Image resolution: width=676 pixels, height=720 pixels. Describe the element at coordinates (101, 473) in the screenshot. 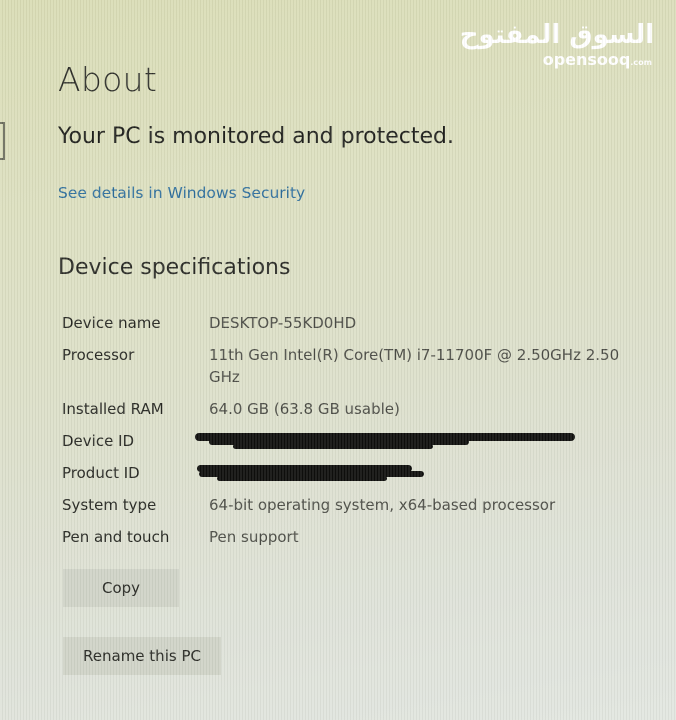

I see `spec-label: Product ID` at that location.